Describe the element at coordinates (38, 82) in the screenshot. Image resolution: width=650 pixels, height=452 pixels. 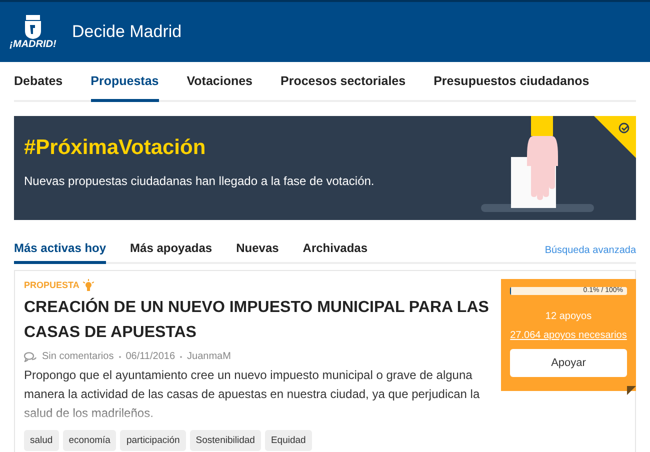
I see `nav-tab: Debates` at that location.